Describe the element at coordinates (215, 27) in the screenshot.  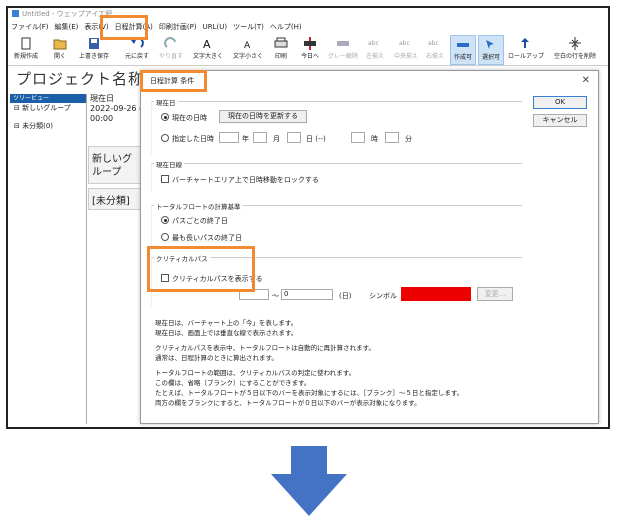
I see `menu-url: URL(U)` at that location.